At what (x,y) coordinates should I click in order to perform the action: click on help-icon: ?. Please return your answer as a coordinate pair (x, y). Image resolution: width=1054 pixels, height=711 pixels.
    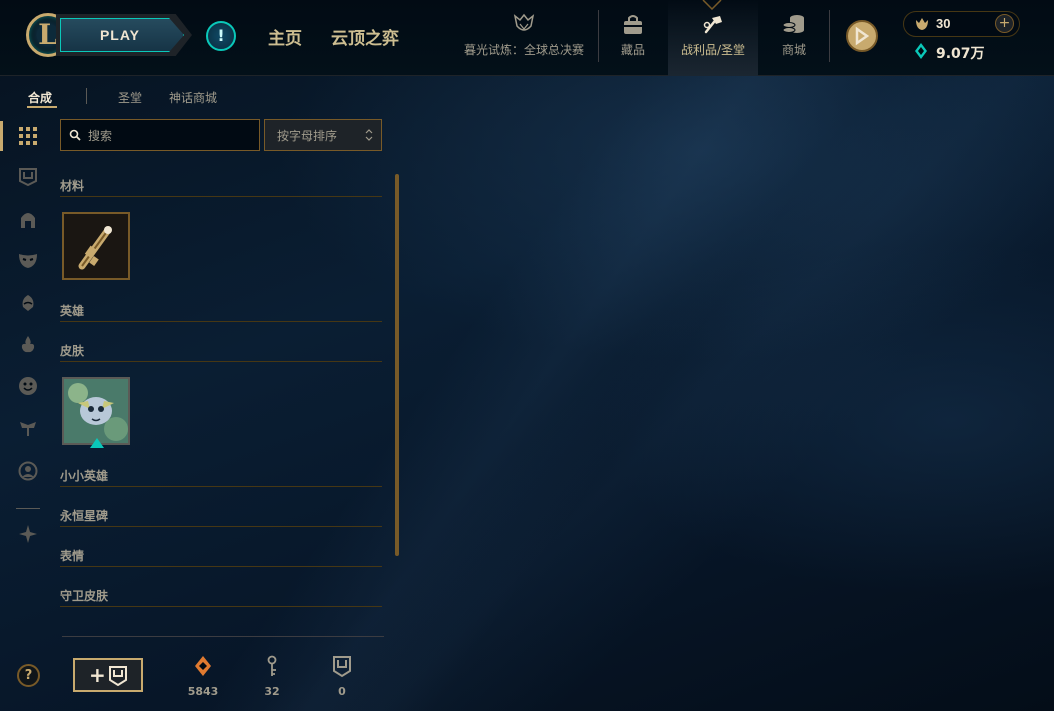
    Looking at the image, I should click on (28, 675).